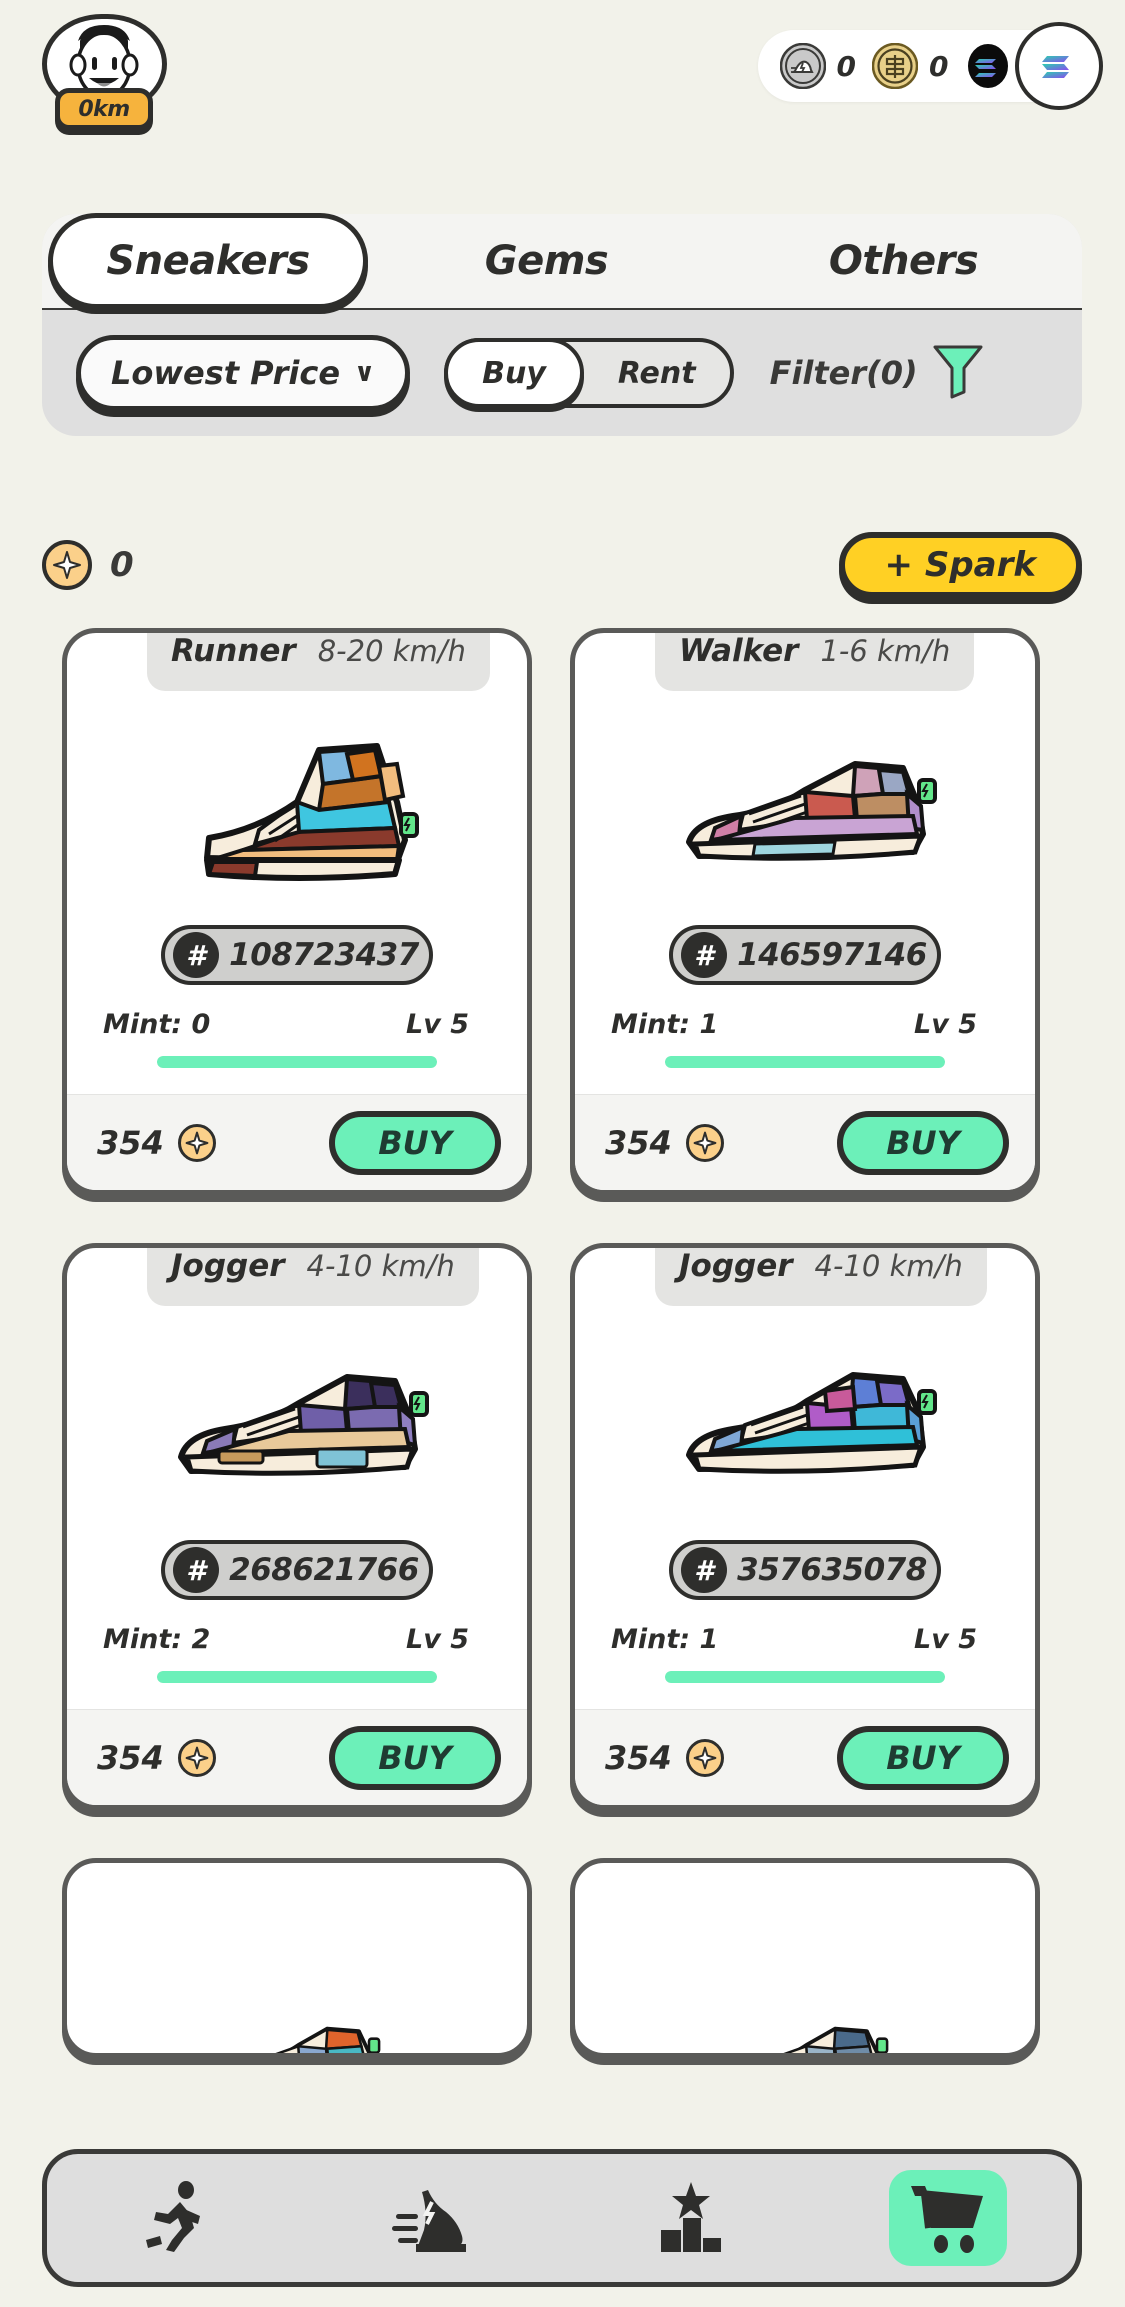  Describe the element at coordinates (324, 1570) in the screenshot. I see `sneaker-id: 268621766` at that location.